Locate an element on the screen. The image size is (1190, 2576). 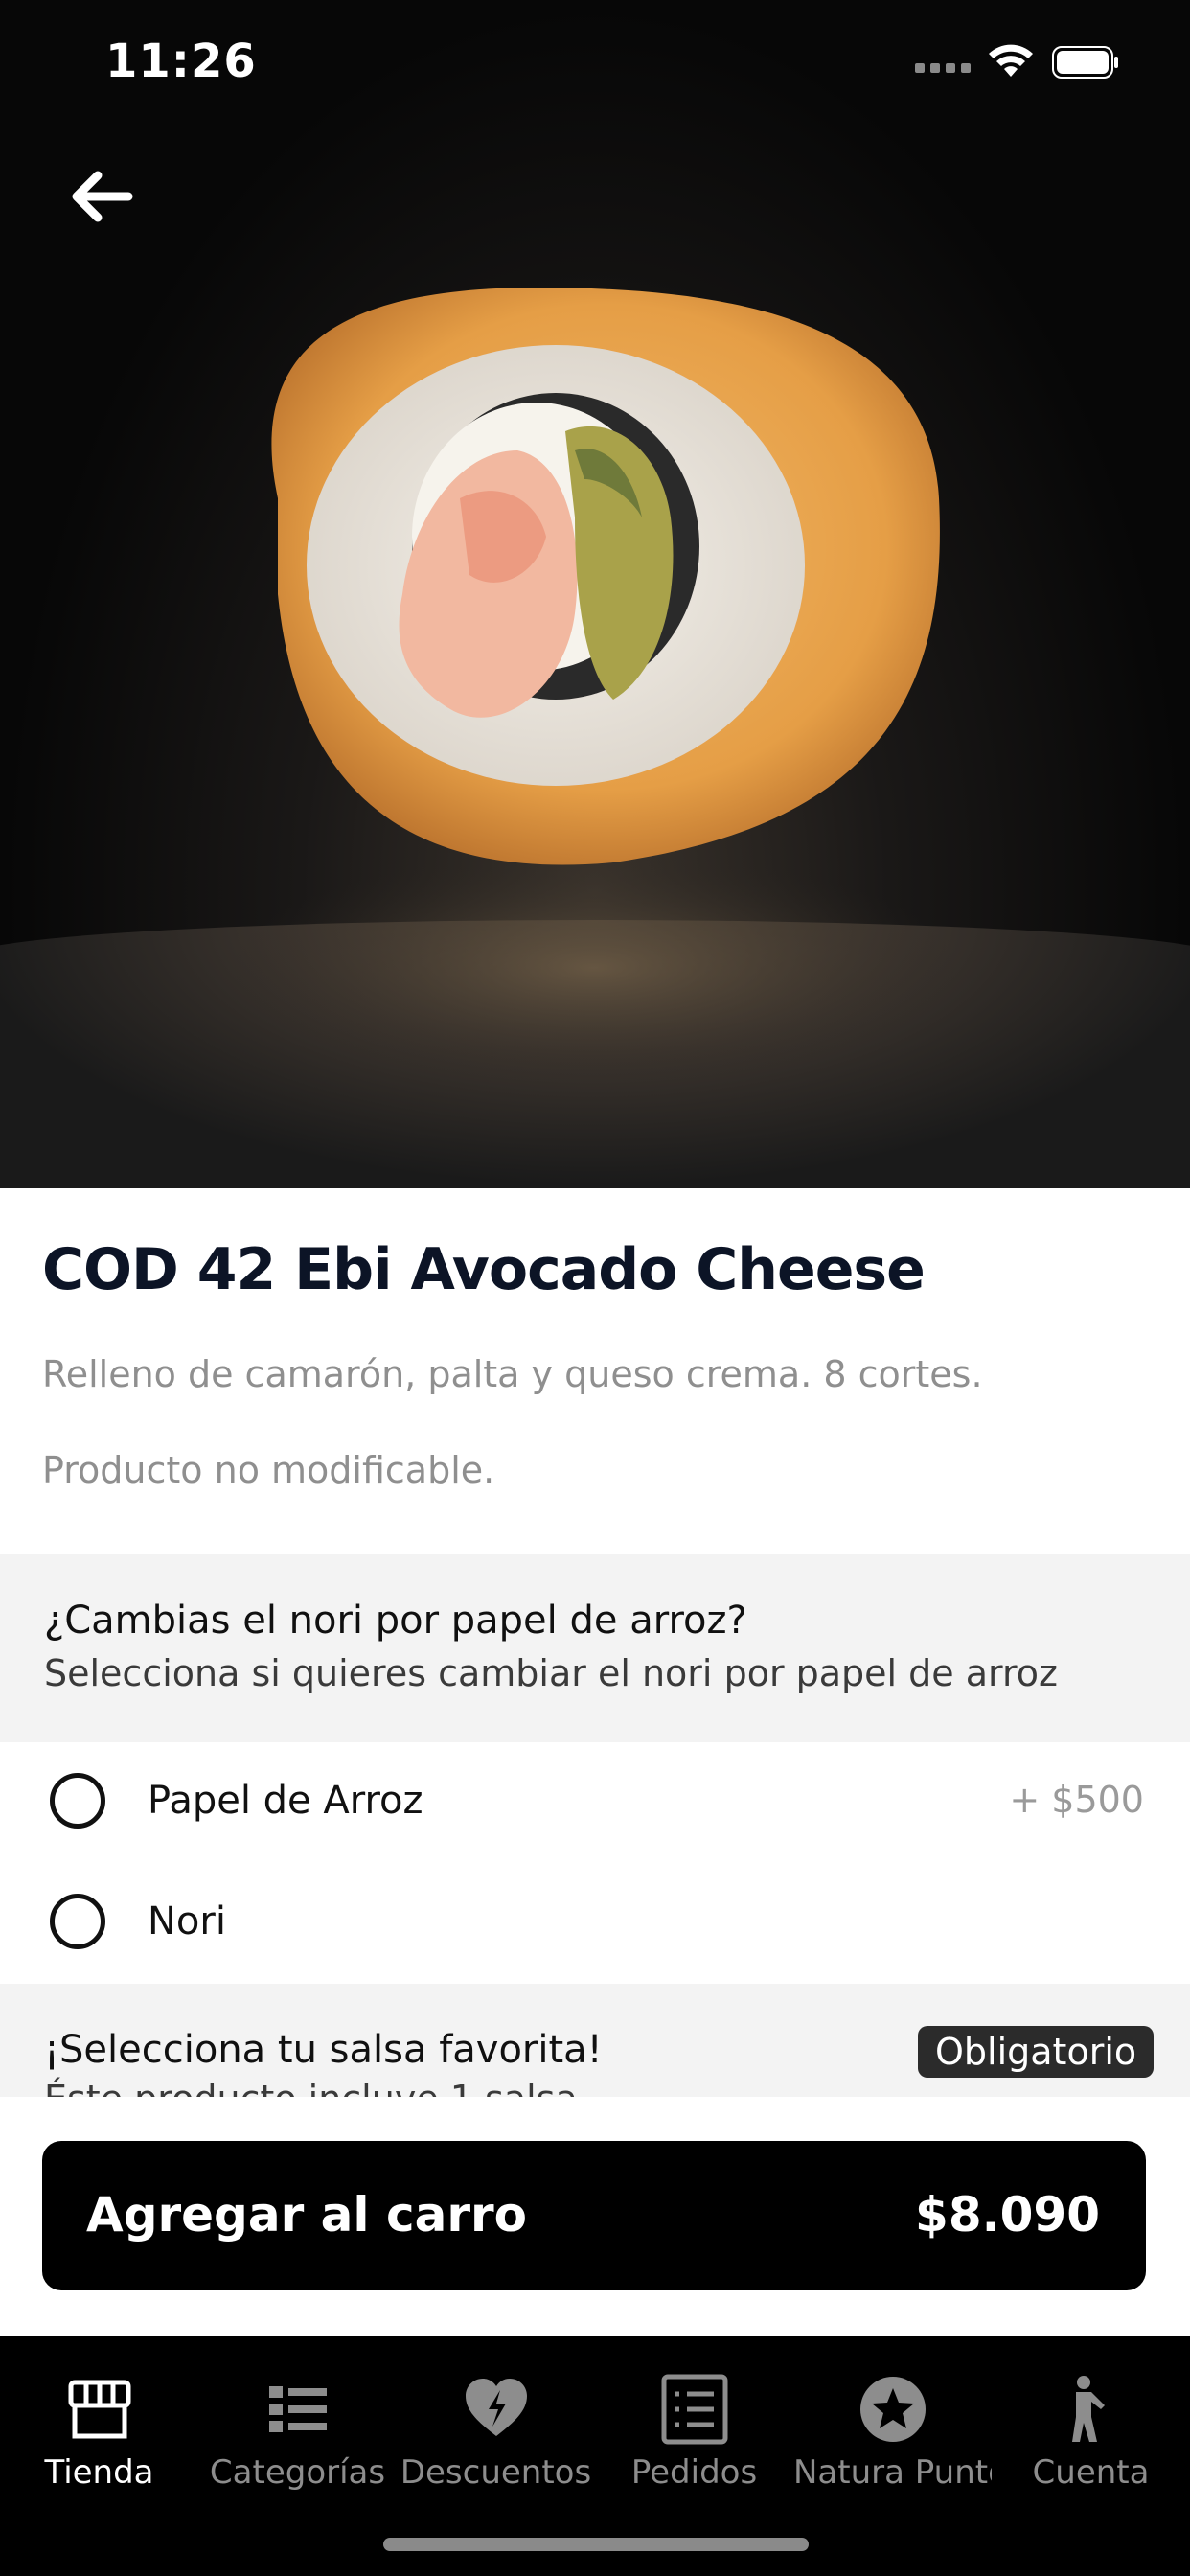
store-icon is located at coordinates (99, 2409).